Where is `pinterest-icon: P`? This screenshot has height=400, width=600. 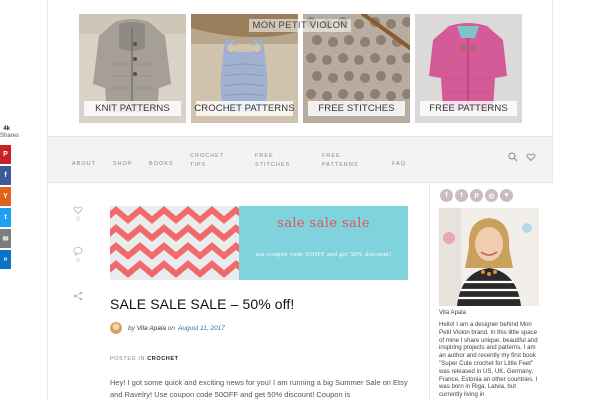
pinterest-icon: P is located at coordinates (5, 154).